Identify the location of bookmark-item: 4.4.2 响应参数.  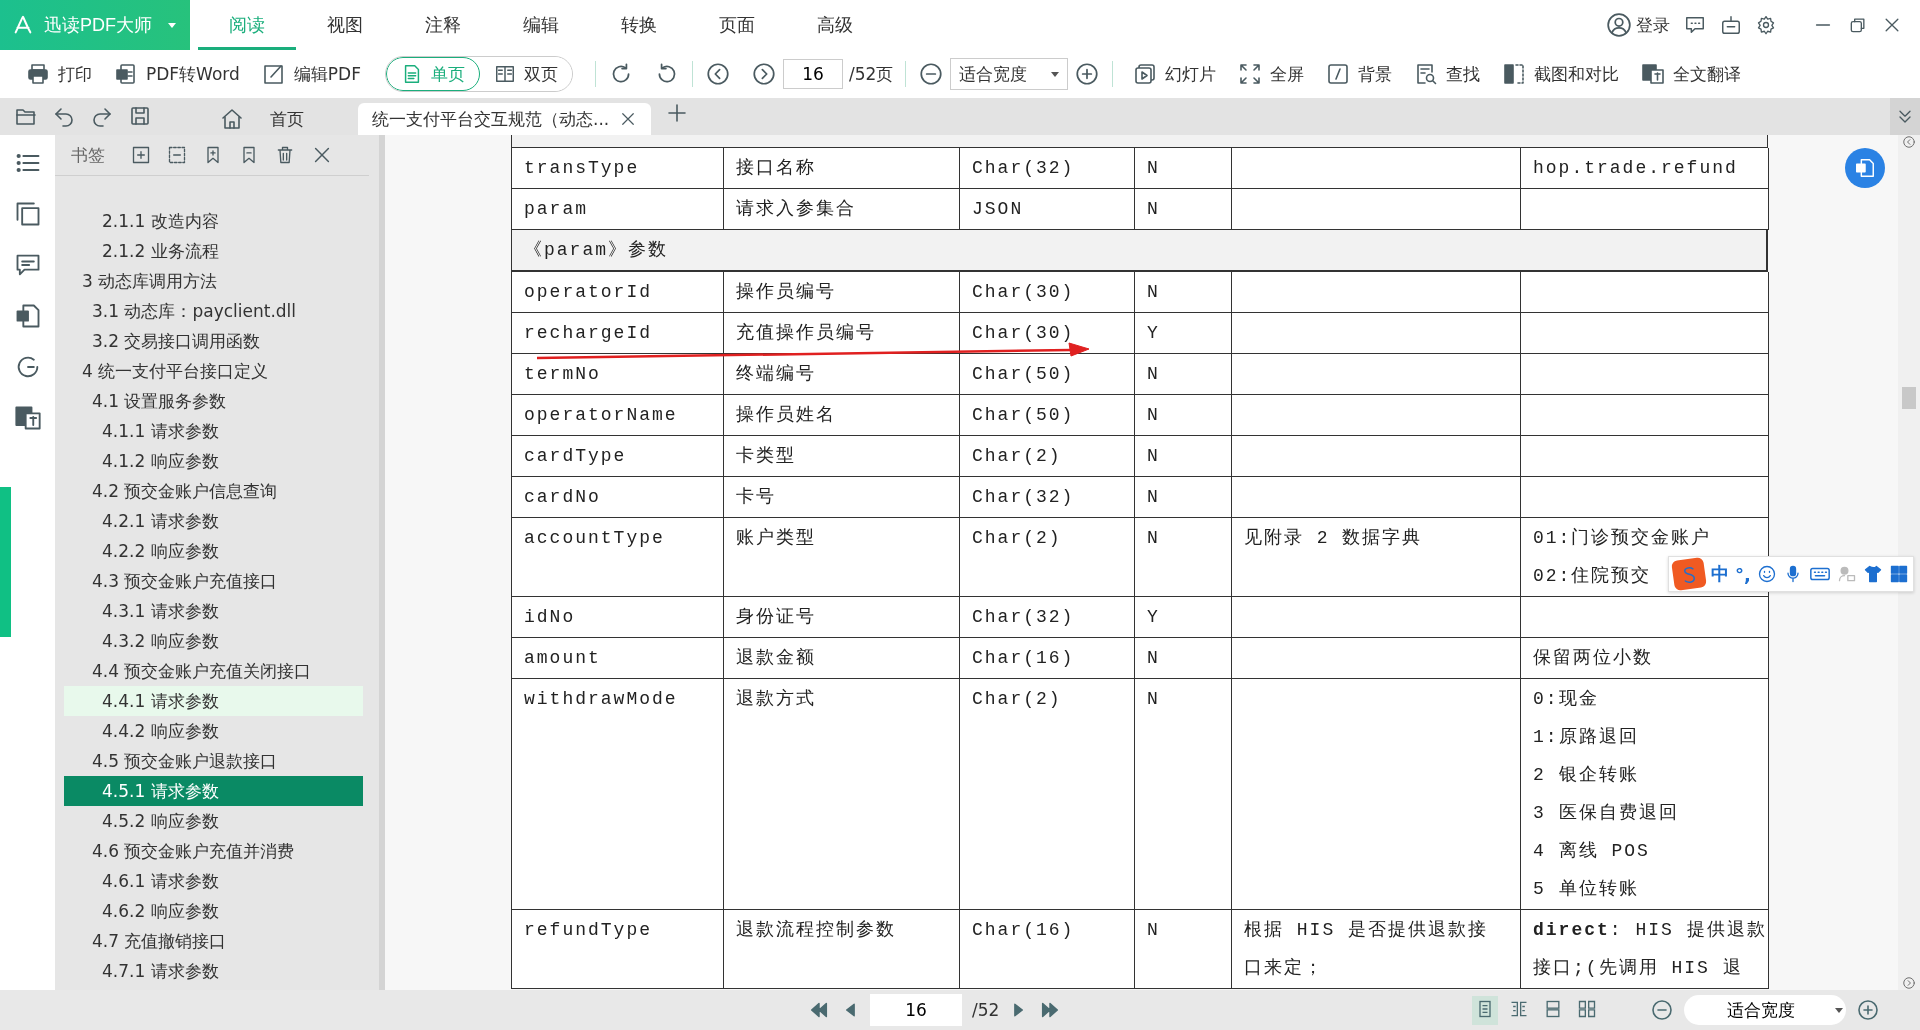
(213, 731).